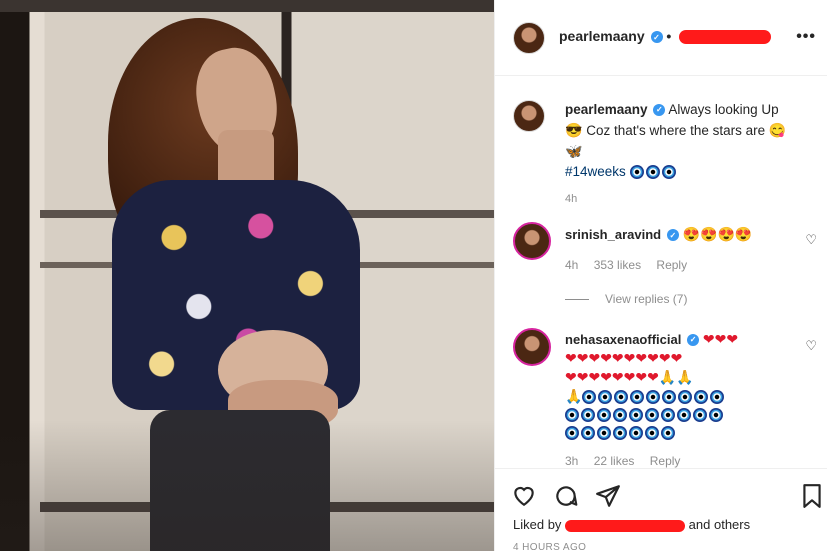  I want to click on author-username: pearlemaany, so click(602, 36).